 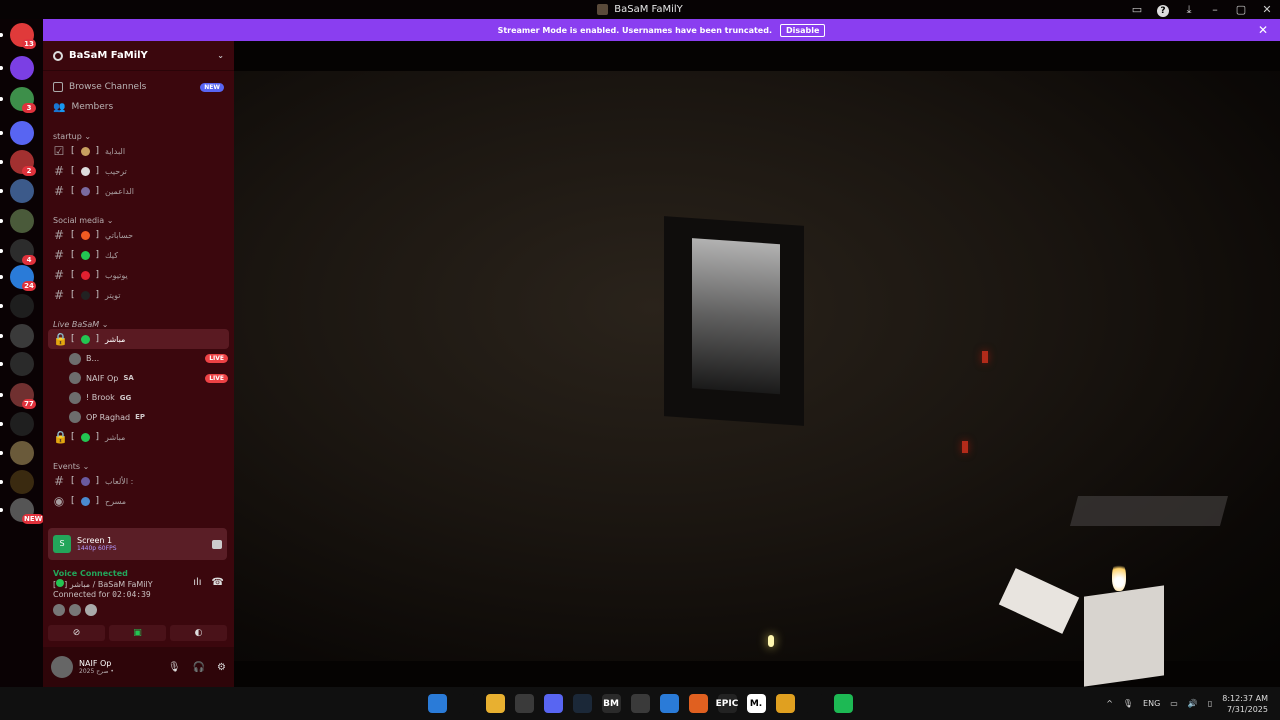 What do you see at coordinates (138, 218) in the screenshot?
I see `category-social: Social media ⌄` at bounding box center [138, 218].